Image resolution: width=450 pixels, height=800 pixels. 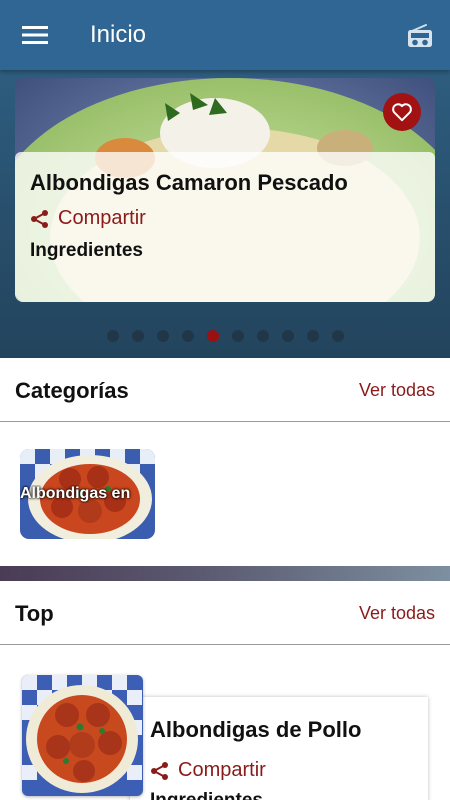 I want to click on top-heading: Top, so click(x=34, y=613).